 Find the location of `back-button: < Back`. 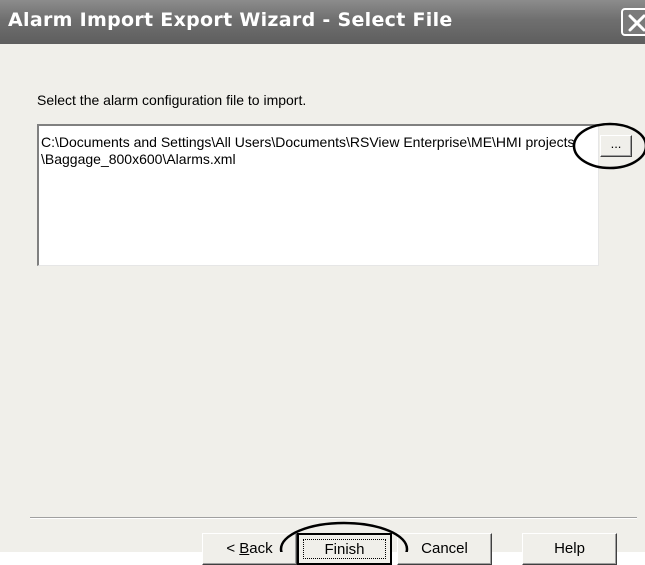

back-button: < Back is located at coordinates (249, 549).